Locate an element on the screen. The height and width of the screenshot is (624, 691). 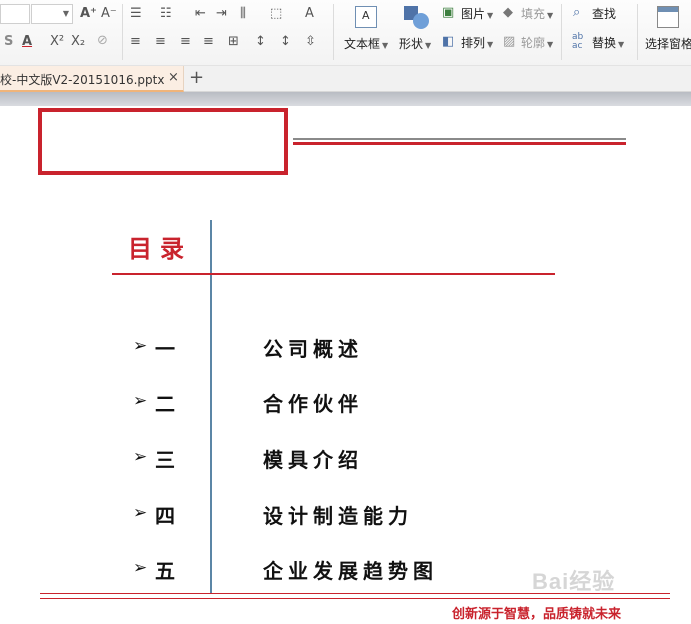
clear-format-icon: ⊘ is located at coordinates (102, 41).